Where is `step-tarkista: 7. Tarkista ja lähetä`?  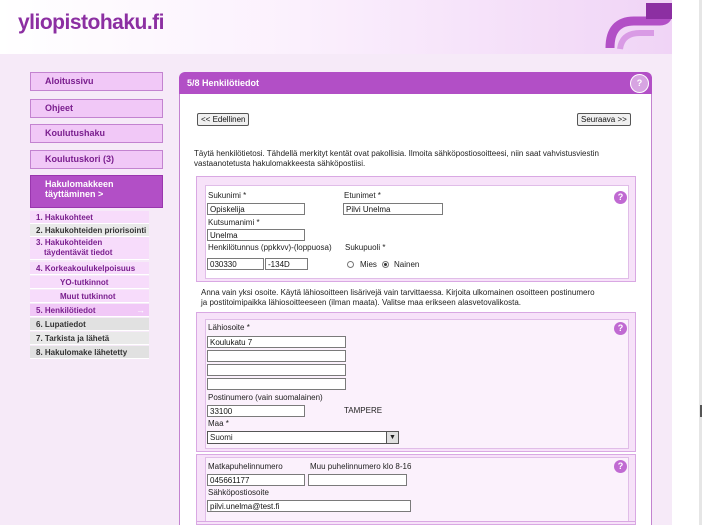 step-tarkista: 7. Tarkista ja lähetä is located at coordinates (89, 338).